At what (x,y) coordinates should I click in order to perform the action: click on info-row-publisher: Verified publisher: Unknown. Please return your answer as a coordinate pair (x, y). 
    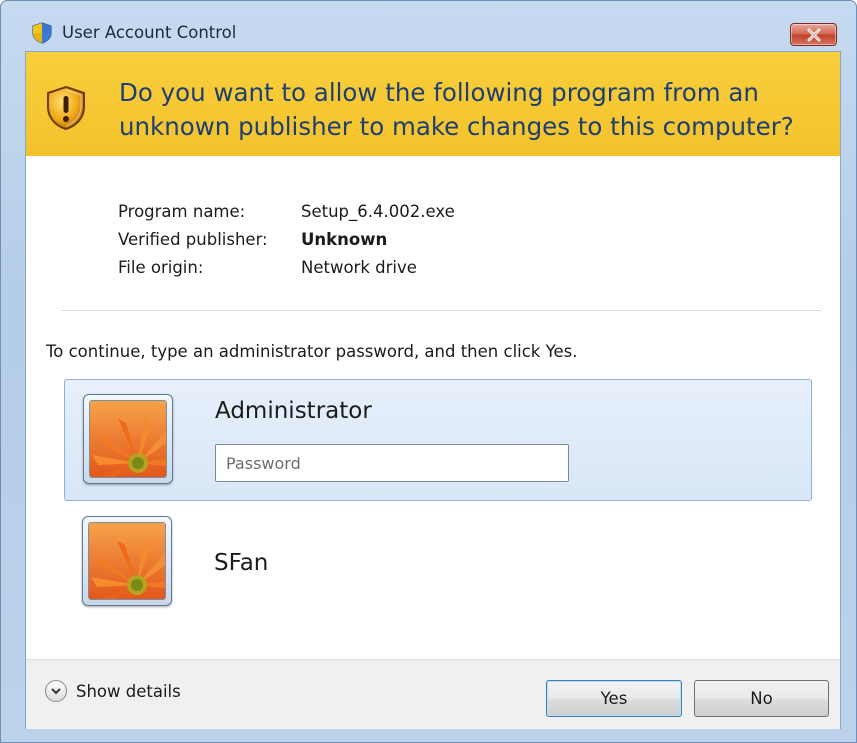
    Looking at the image, I should click on (286, 240).